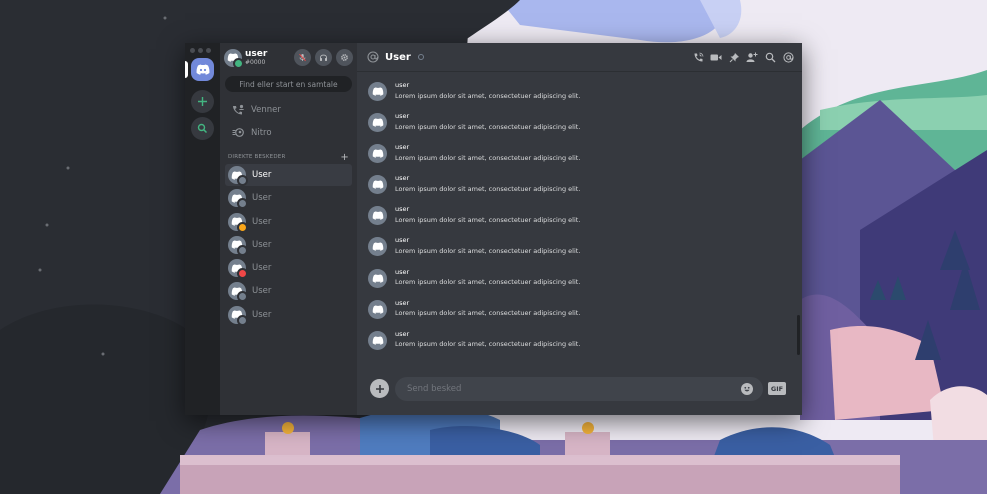  I want to click on scrollbar, so click(798, 335).